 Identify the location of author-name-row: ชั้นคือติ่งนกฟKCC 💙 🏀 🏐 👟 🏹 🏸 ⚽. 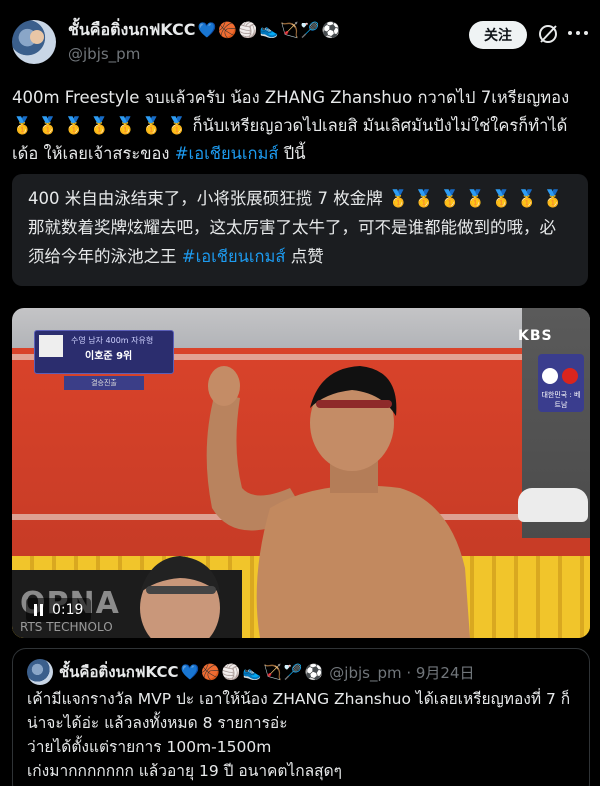
(204, 30).